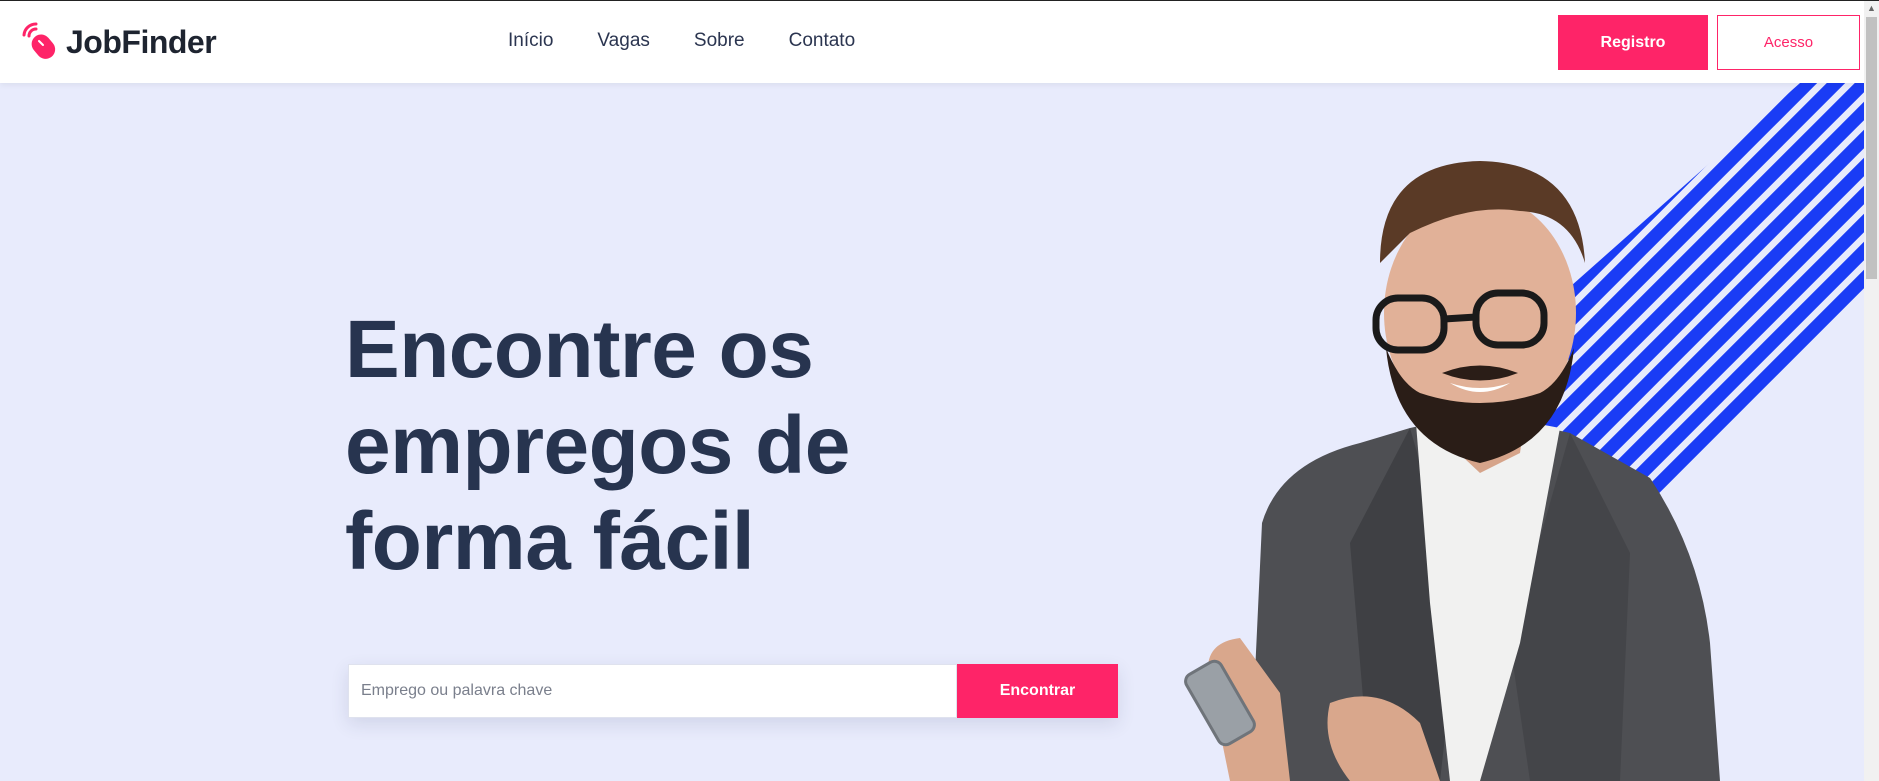  What do you see at coordinates (141, 41) in the screenshot?
I see `brand-name: JobFinder` at bounding box center [141, 41].